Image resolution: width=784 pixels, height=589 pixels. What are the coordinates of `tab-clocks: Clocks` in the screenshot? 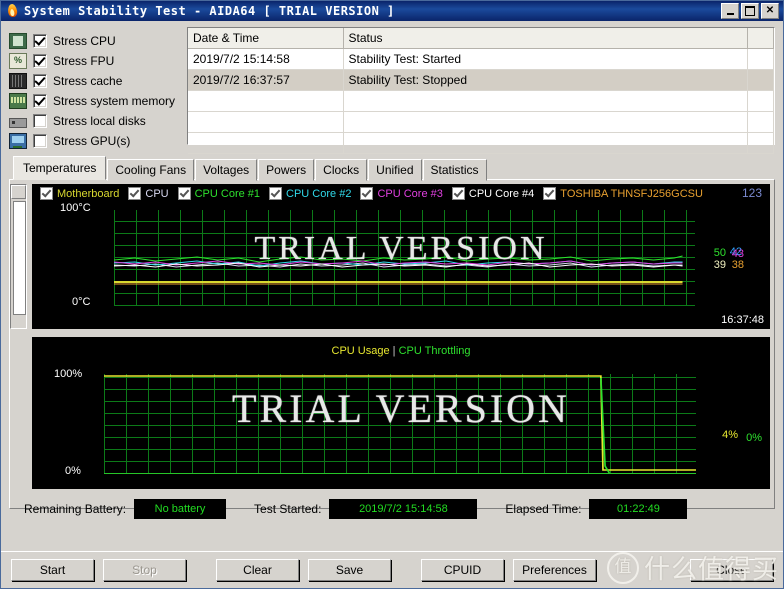 It's located at (341, 170).